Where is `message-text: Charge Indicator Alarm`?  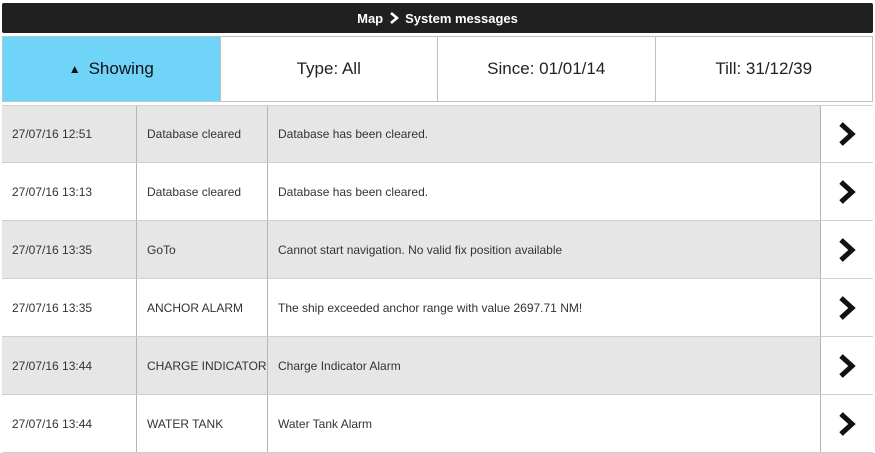 message-text: Charge Indicator Alarm is located at coordinates (544, 365).